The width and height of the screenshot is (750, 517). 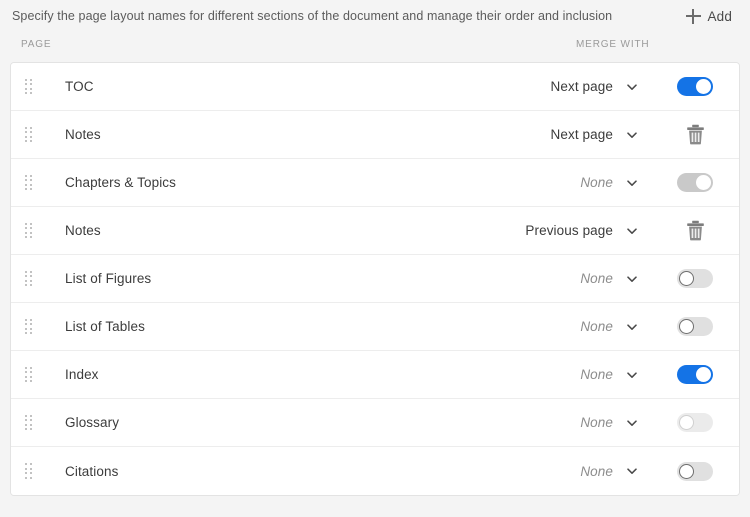 What do you see at coordinates (92, 471) in the screenshot?
I see `page-layout-name: Citations` at bounding box center [92, 471].